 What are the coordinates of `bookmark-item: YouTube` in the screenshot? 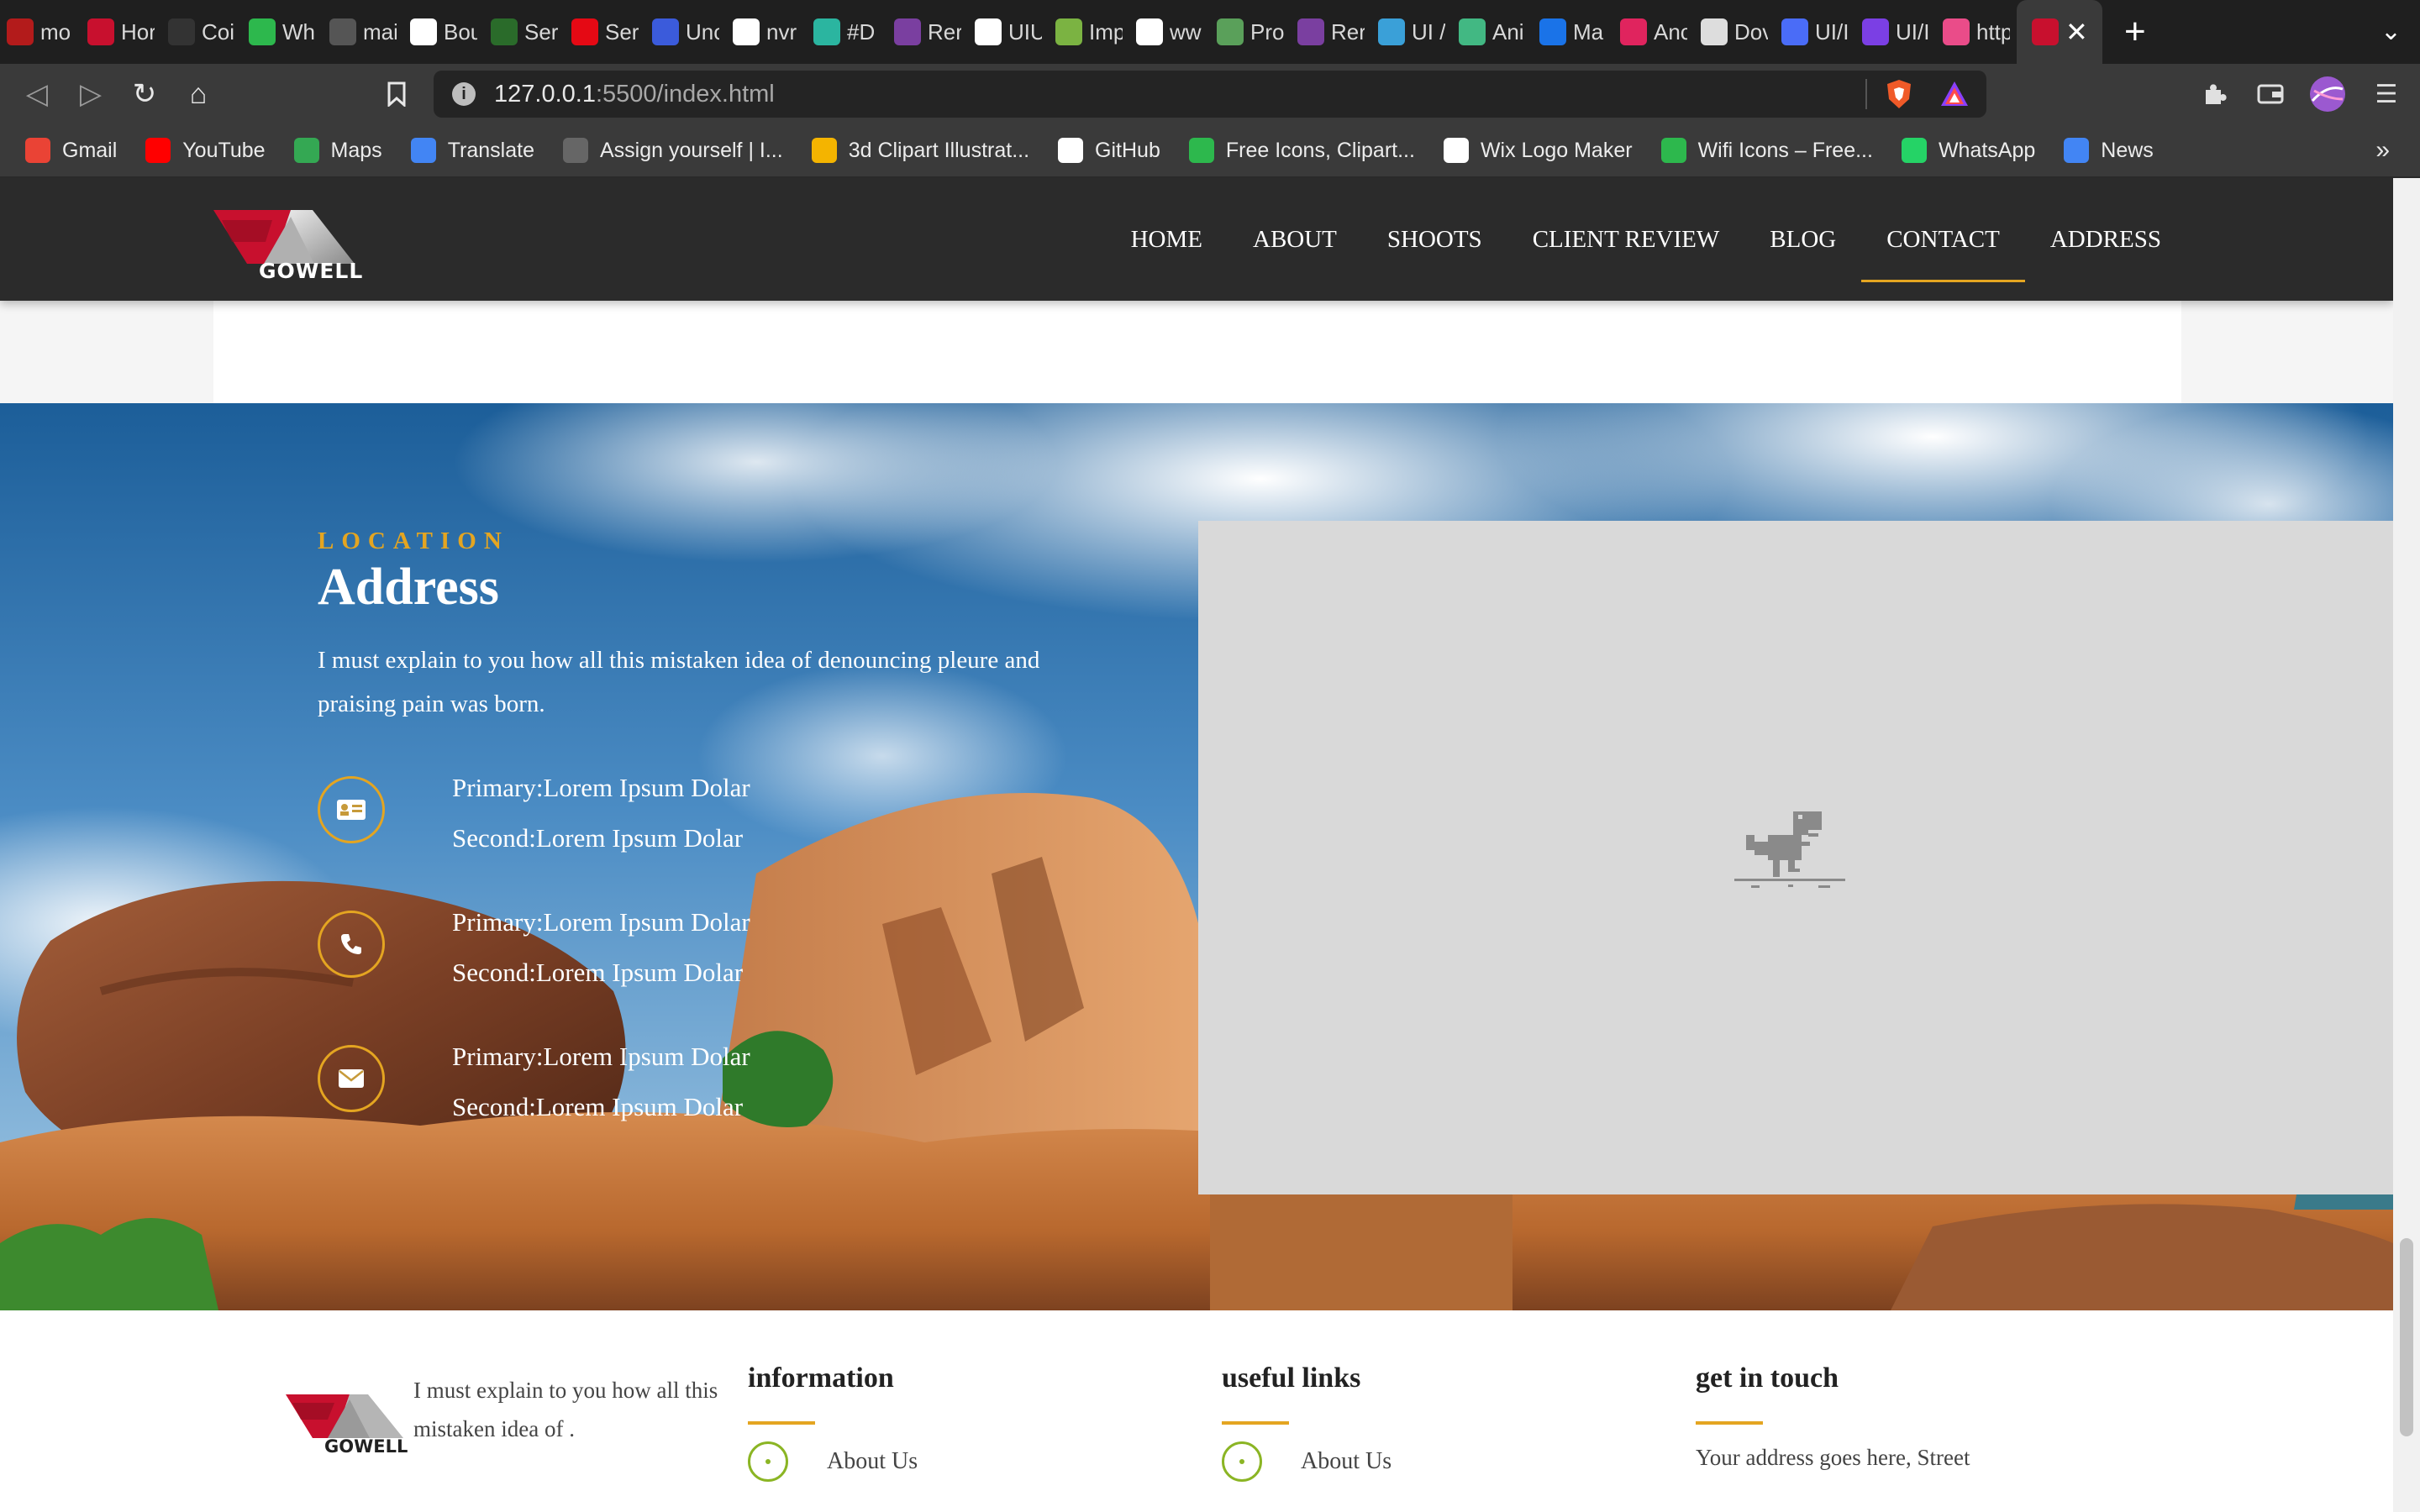 It's located at (206, 150).